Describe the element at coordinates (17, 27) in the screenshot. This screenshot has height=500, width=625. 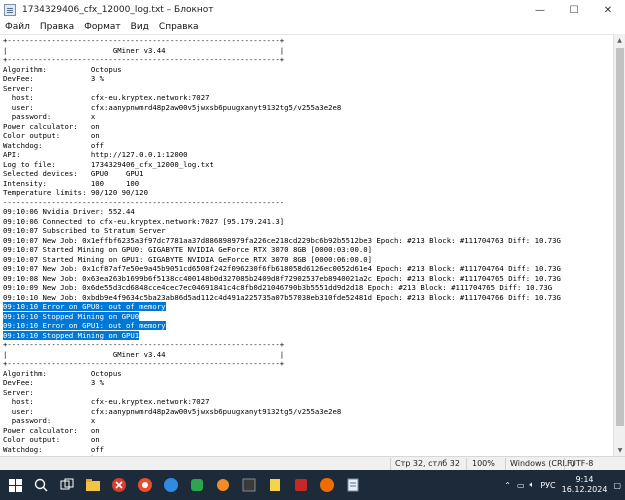
I see `menu-file: Файл` at that location.